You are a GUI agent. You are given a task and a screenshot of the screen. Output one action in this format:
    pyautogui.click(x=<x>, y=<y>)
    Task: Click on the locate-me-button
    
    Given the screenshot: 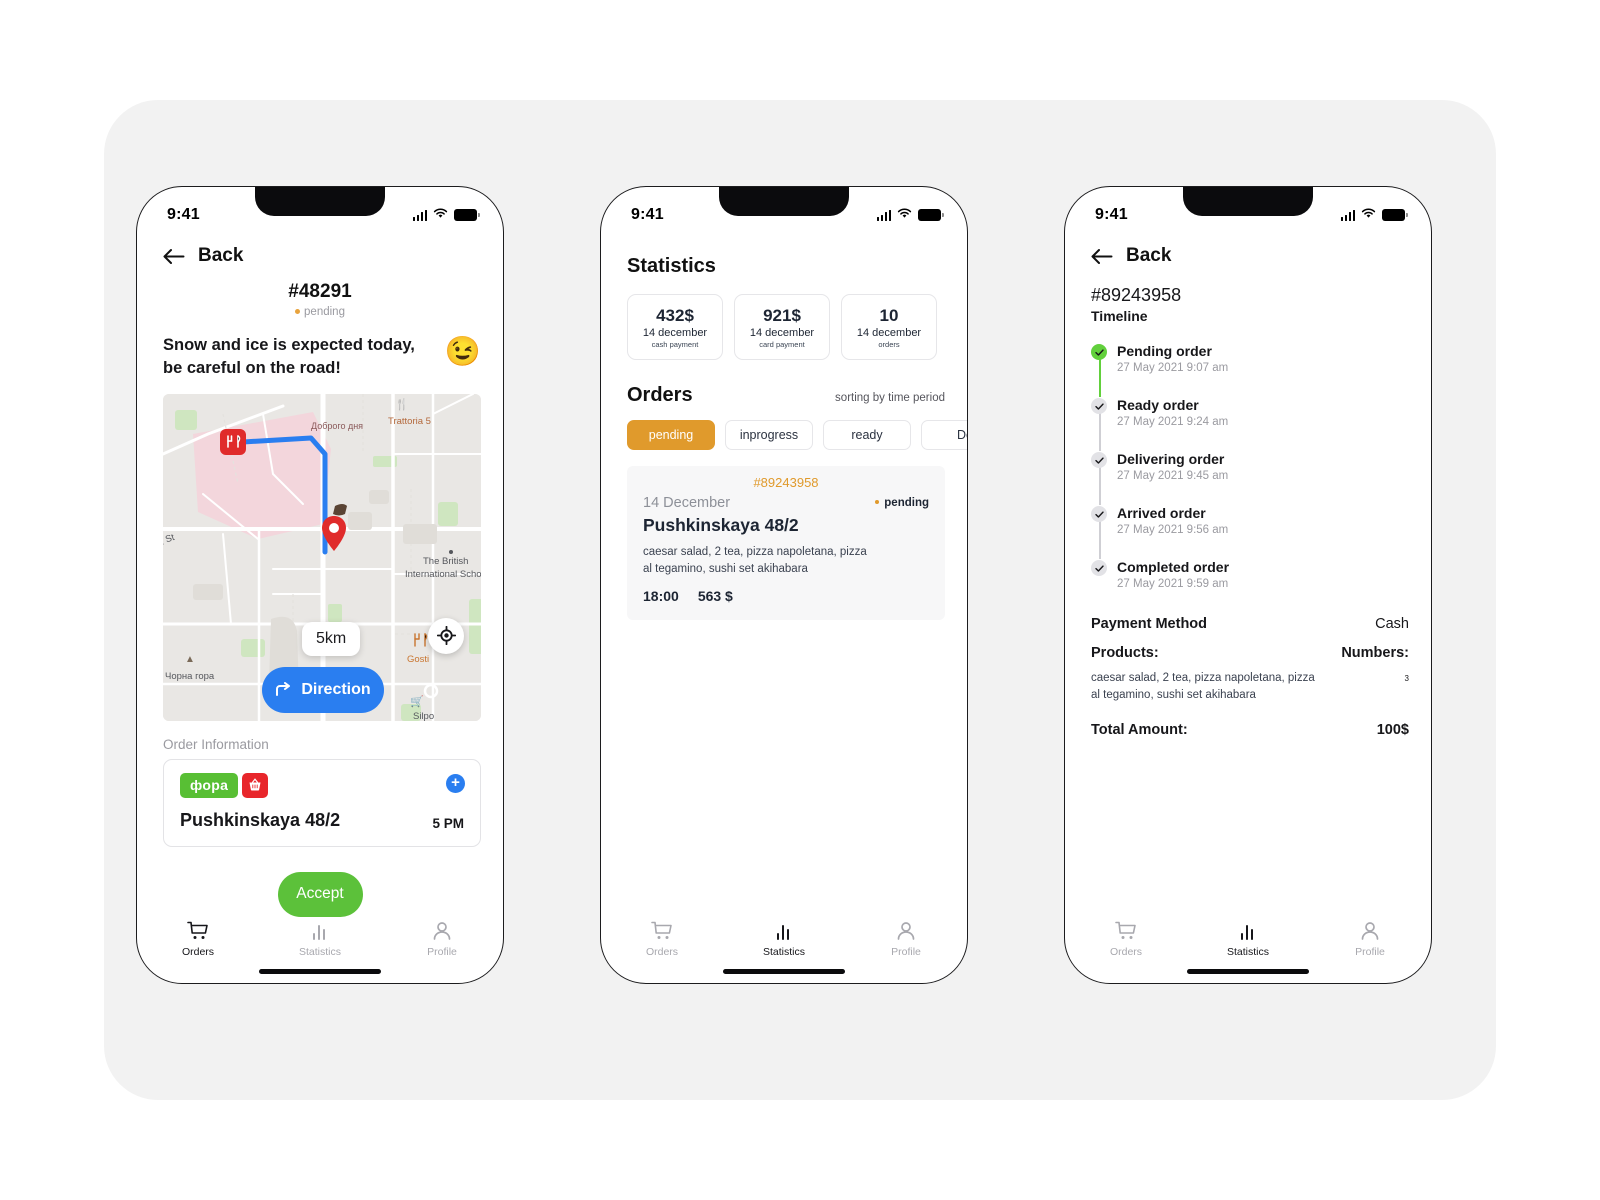 What is the action you would take?
    pyautogui.click(x=446, y=635)
    